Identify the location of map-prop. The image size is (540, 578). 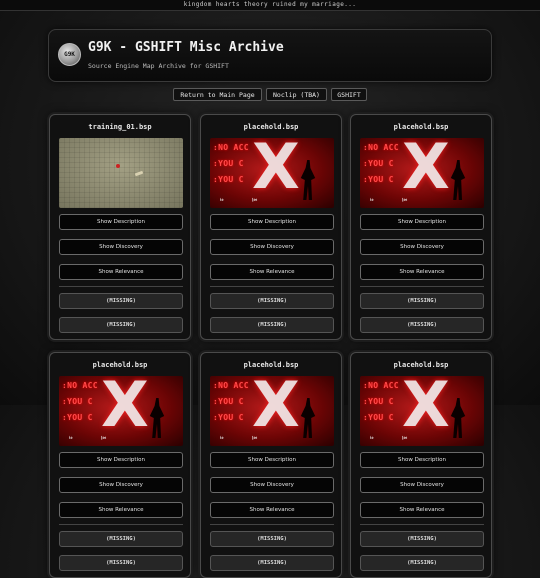
(139, 173).